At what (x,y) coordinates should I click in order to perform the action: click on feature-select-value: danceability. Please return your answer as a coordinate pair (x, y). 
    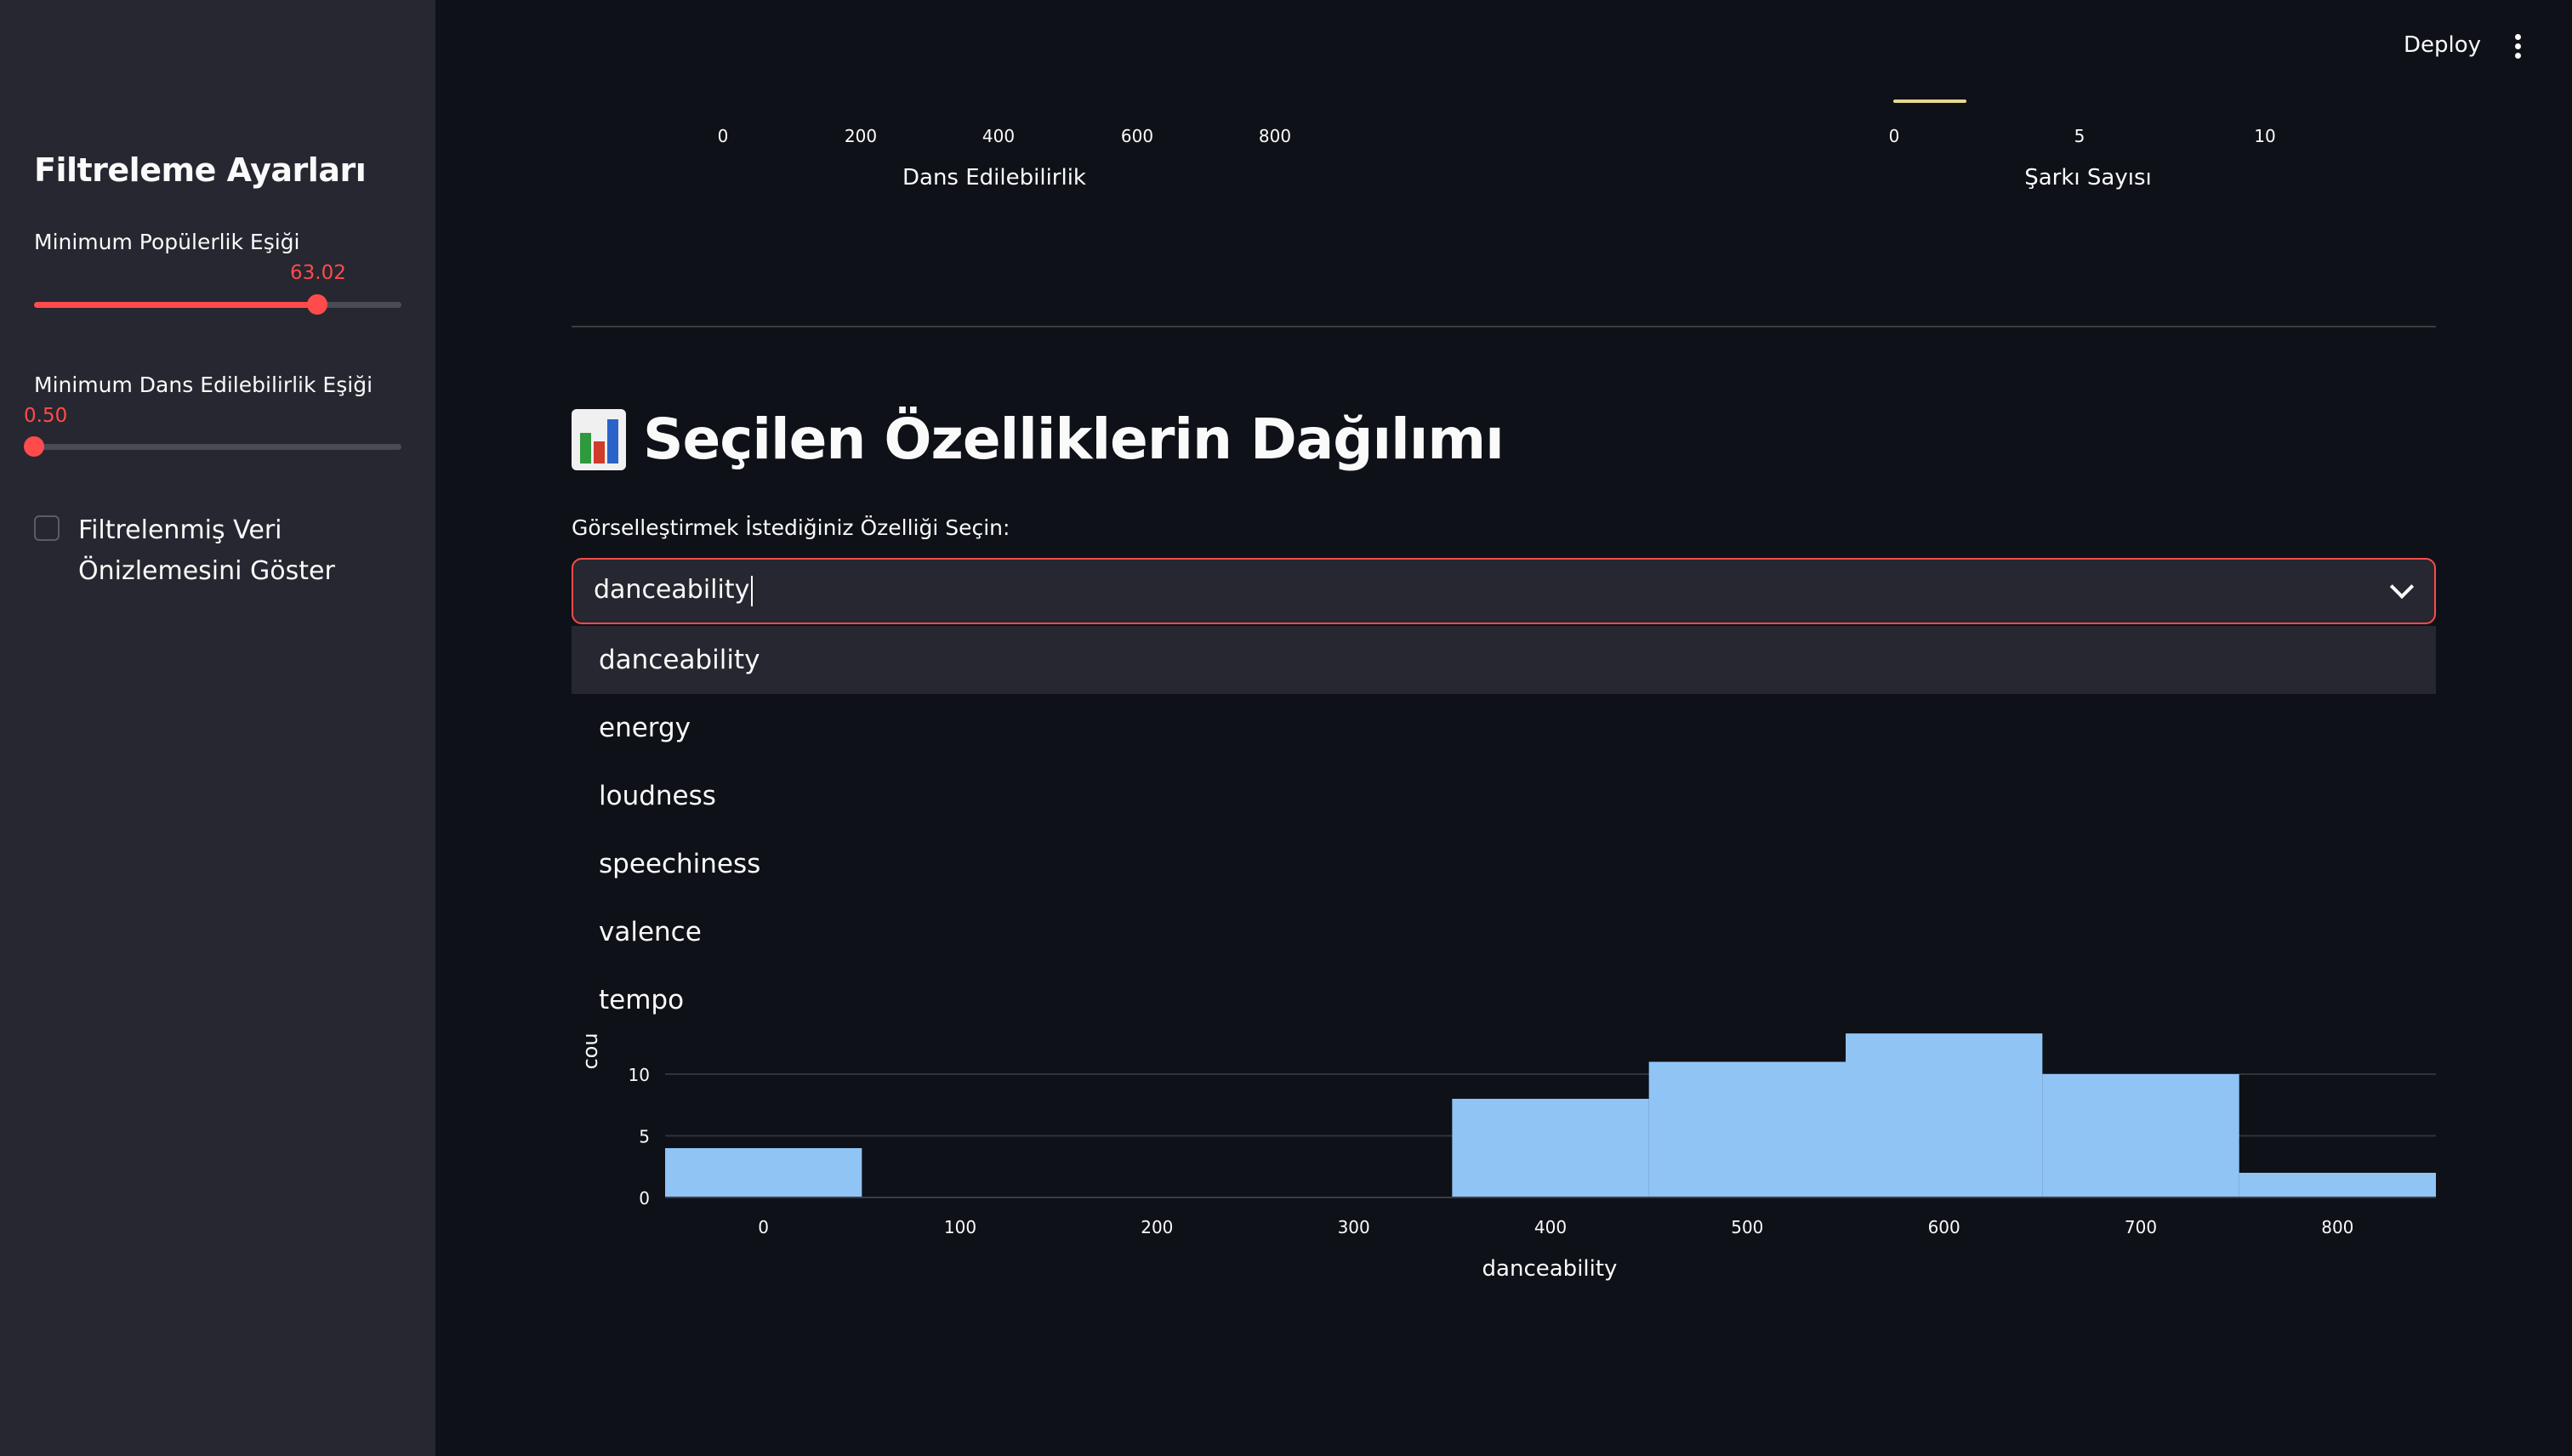
    Looking at the image, I should click on (672, 590).